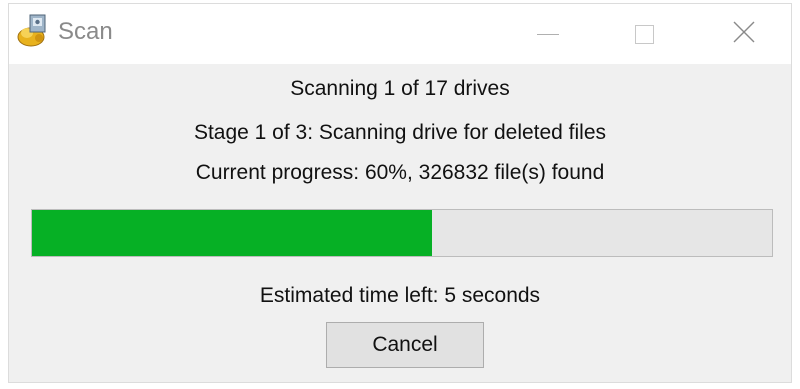 This screenshot has width=800, height=389. What do you see at coordinates (85, 31) in the screenshot?
I see `window-title: Scan` at bounding box center [85, 31].